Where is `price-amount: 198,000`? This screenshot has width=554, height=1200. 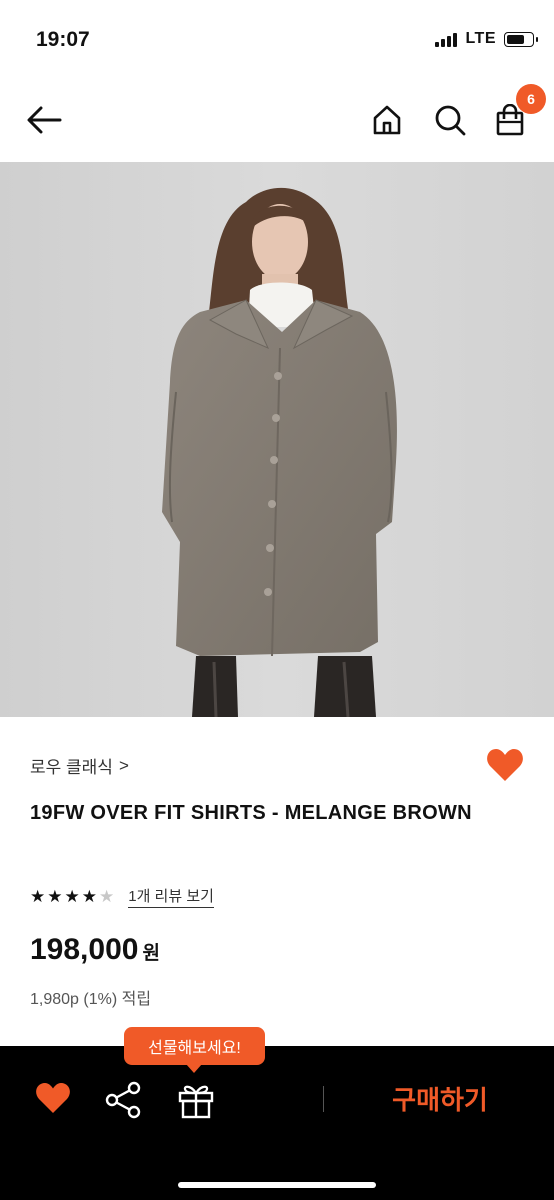
price-amount: 198,000 is located at coordinates (84, 949).